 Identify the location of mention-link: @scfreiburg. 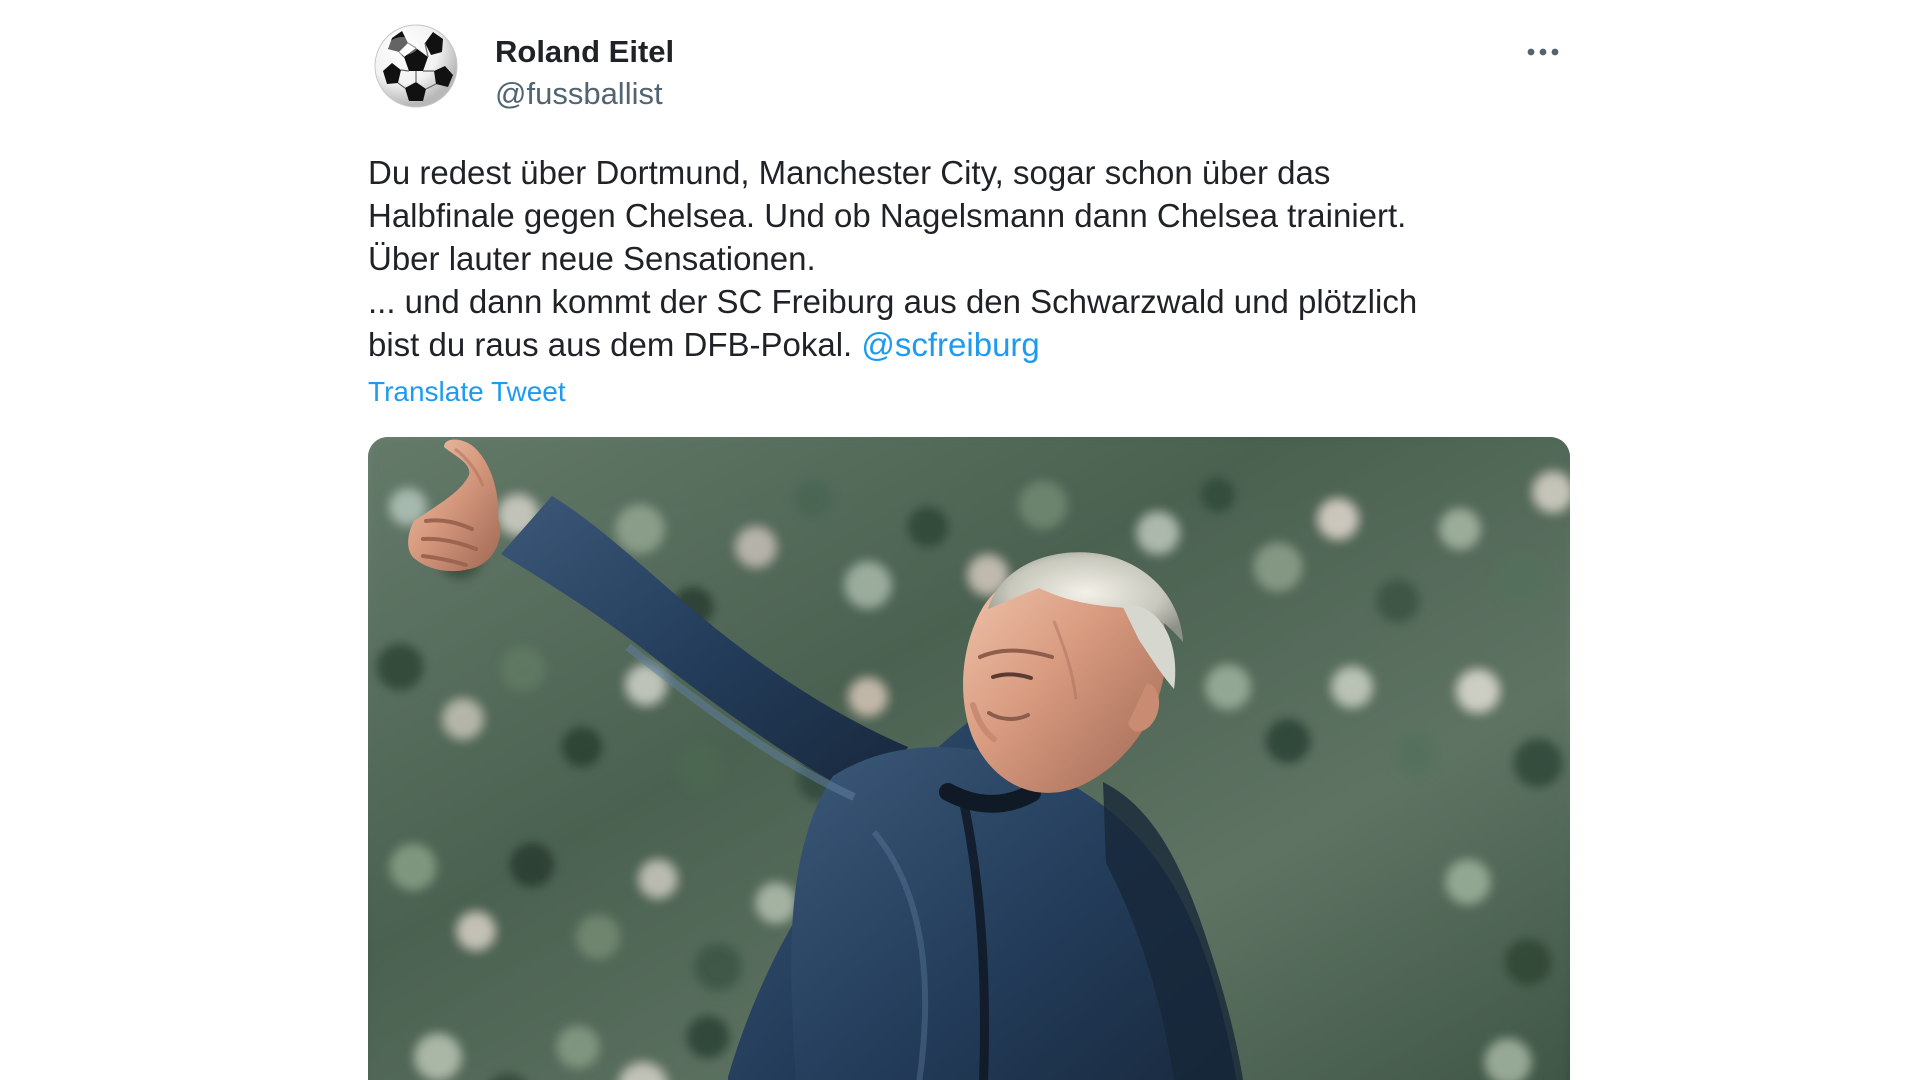
(950, 344).